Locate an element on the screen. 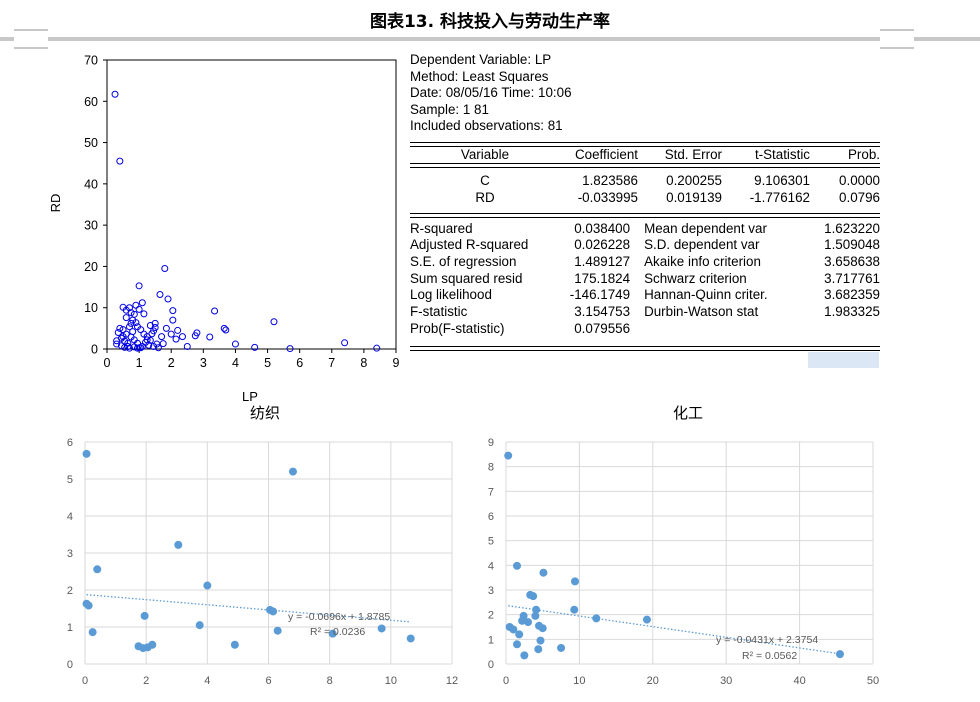 The width and height of the screenshot is (980, 702). chemical-trend-r2: R² = 0.0562 is located at coordinates (769, 656).